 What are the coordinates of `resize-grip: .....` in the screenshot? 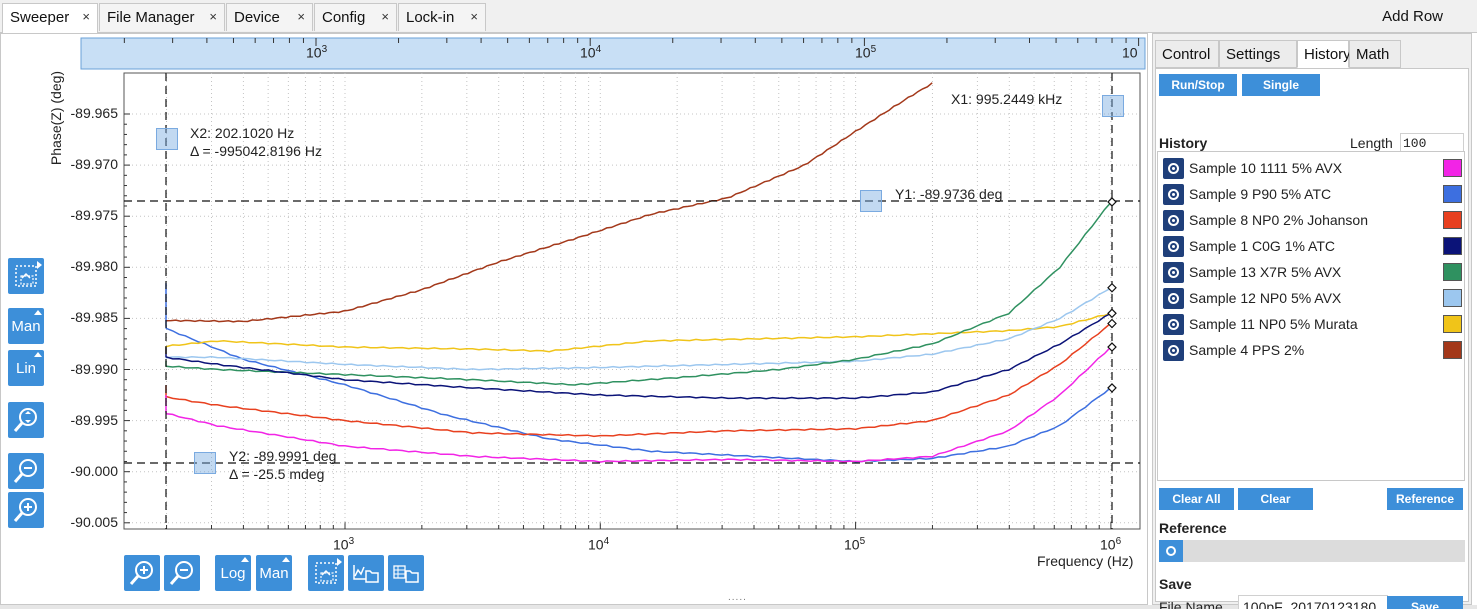 It's located at (737, 597).